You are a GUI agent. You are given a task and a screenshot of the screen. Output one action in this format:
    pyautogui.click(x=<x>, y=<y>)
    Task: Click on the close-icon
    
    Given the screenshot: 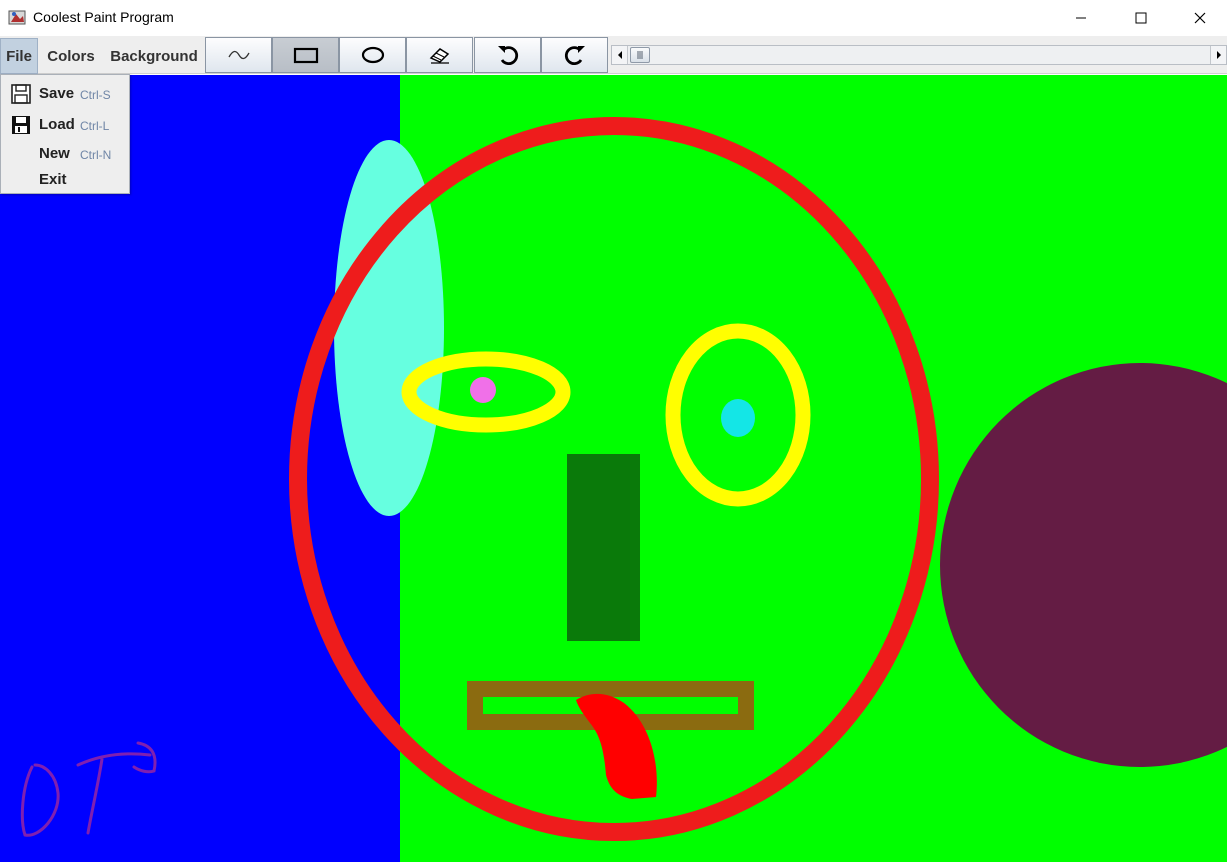 What is the action you would take?
    pyautogui.click(x=1200, y=18)
    